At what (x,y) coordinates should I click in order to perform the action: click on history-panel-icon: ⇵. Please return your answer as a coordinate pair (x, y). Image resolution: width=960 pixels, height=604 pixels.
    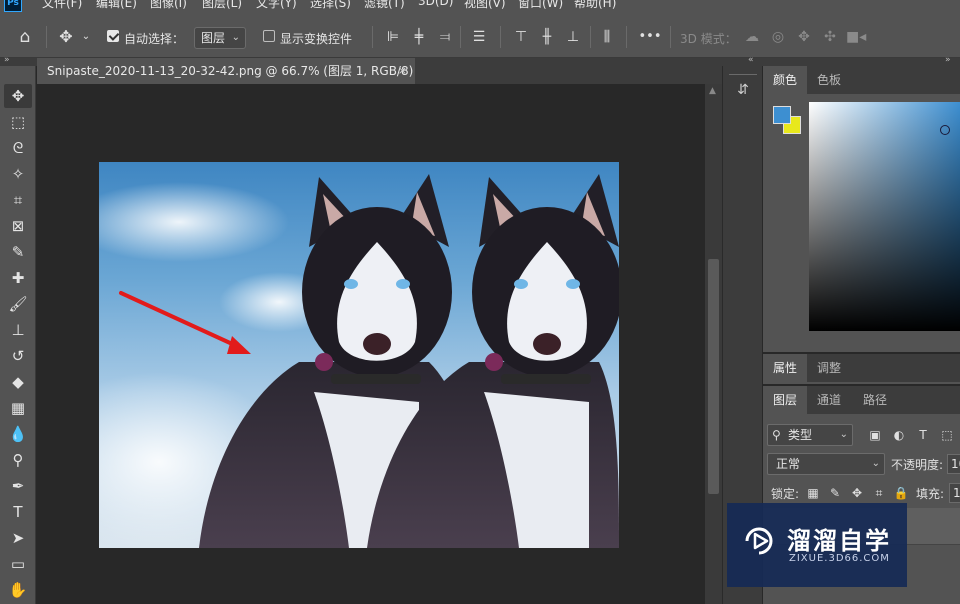
    Looking at the image, I should click on (743, 90).